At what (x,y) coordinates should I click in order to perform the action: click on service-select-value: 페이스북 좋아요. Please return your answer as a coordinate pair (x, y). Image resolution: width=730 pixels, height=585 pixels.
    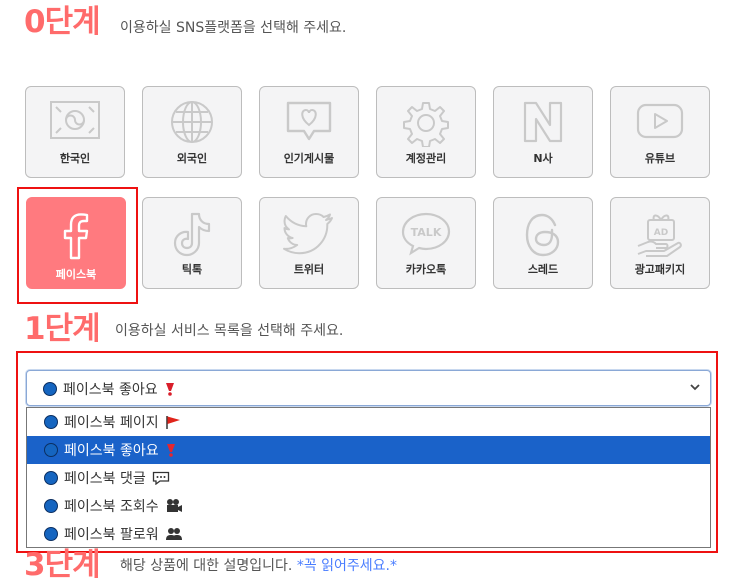
    Looking at the image, I should click on (110, 390).